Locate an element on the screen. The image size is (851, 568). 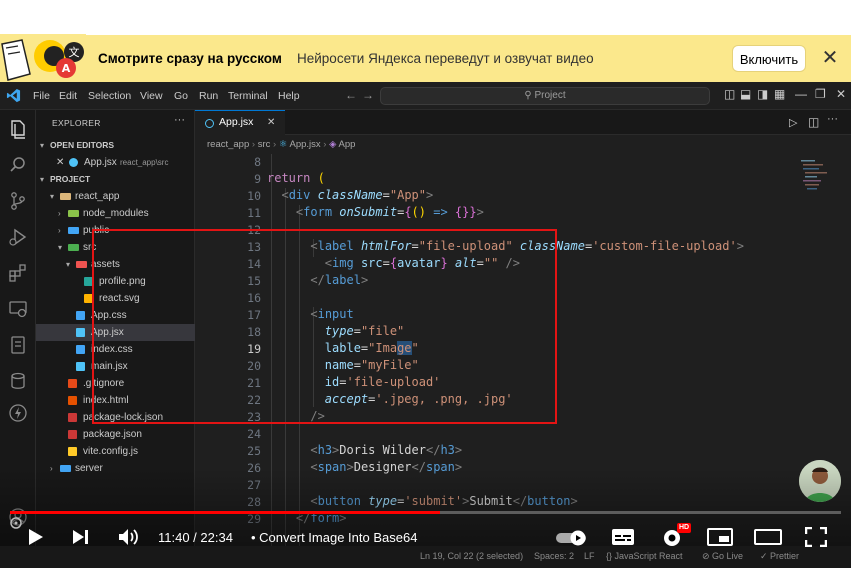
line-number: 8 is located at coordinates (257, 162).